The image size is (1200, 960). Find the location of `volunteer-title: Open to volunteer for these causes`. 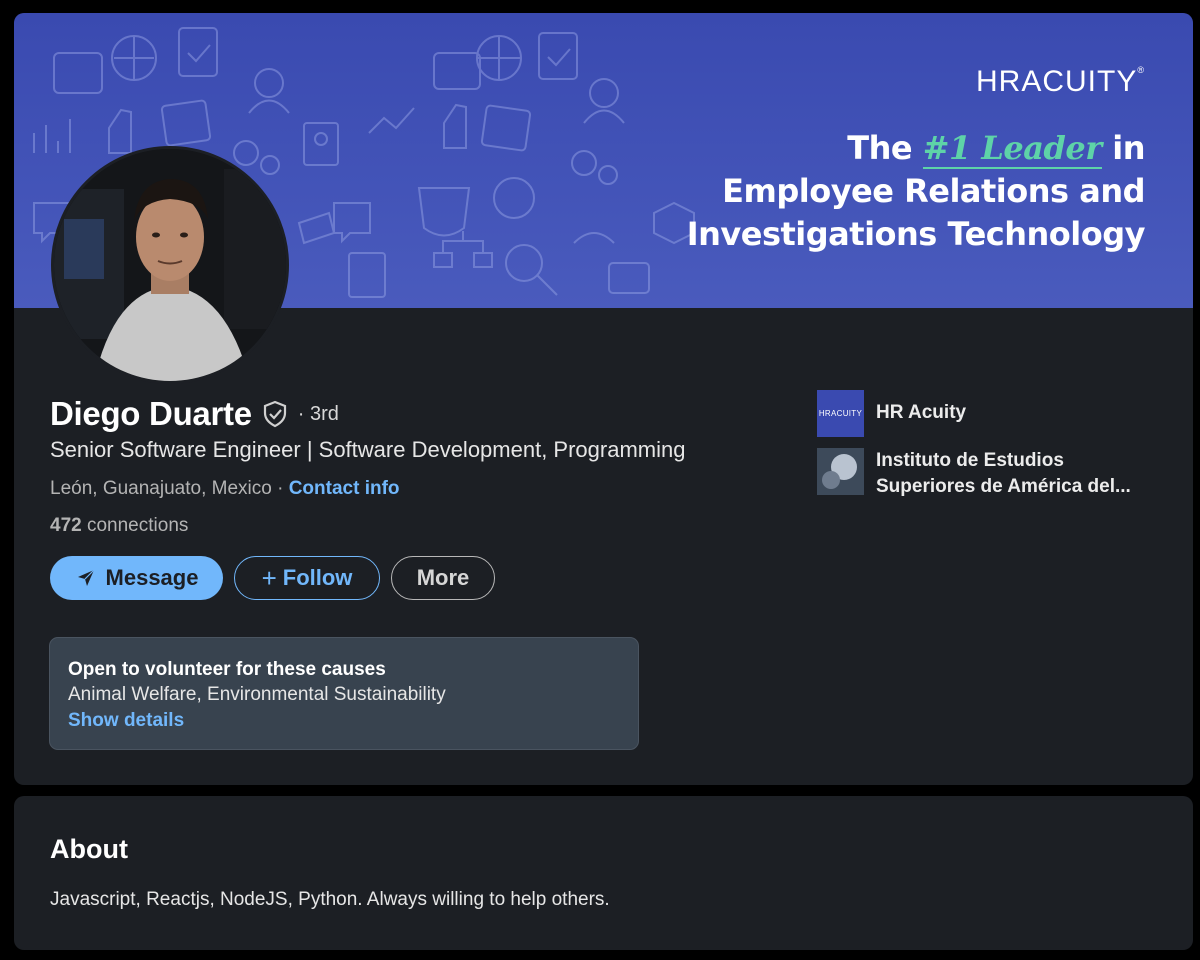

volunteer-title: Open to volunteer for these causes is located at coordinates (227, 669).